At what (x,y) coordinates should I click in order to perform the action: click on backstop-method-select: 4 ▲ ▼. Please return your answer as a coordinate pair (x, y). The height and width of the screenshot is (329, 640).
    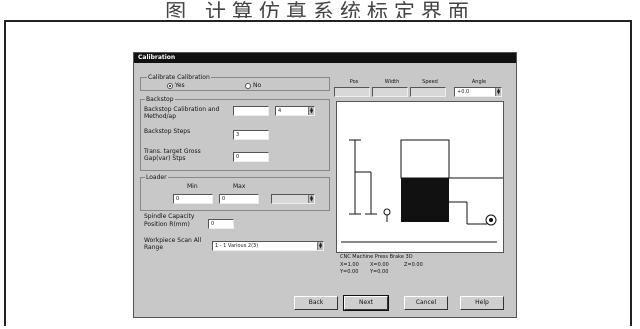
    Looking at the image, I should click on (295, 111).